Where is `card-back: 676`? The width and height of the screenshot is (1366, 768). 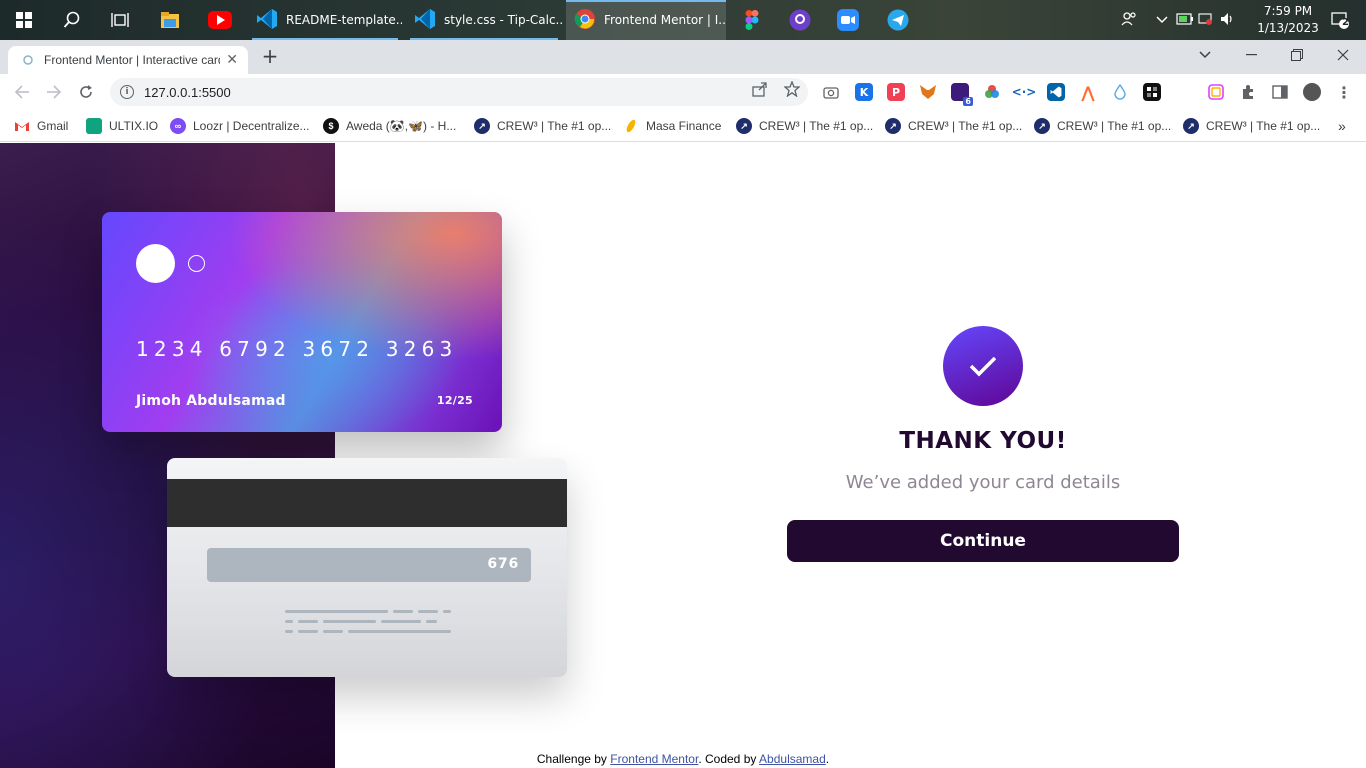 card-back: 676 is located at coordinates (367, 567).